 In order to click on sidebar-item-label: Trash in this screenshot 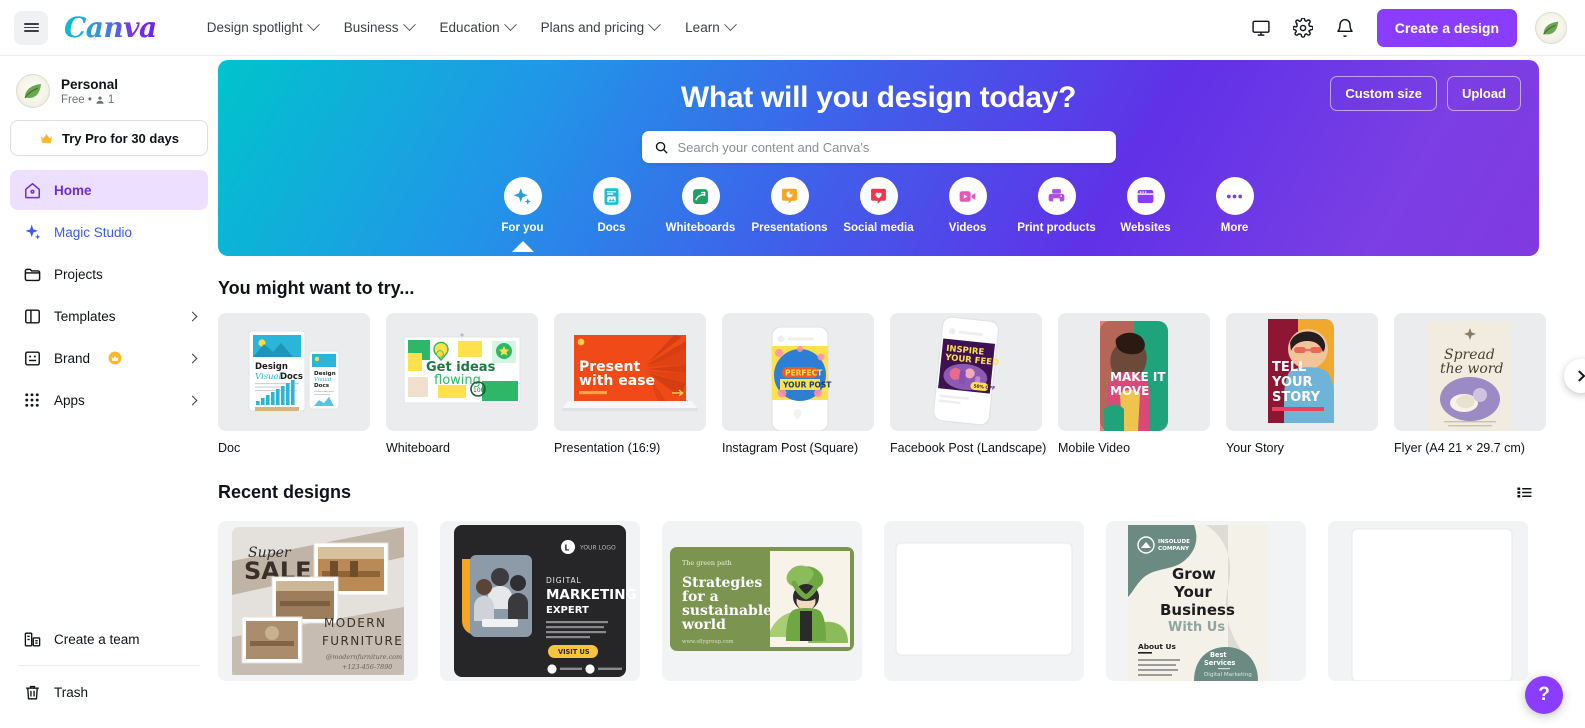, I will do `click(71, 692)`.